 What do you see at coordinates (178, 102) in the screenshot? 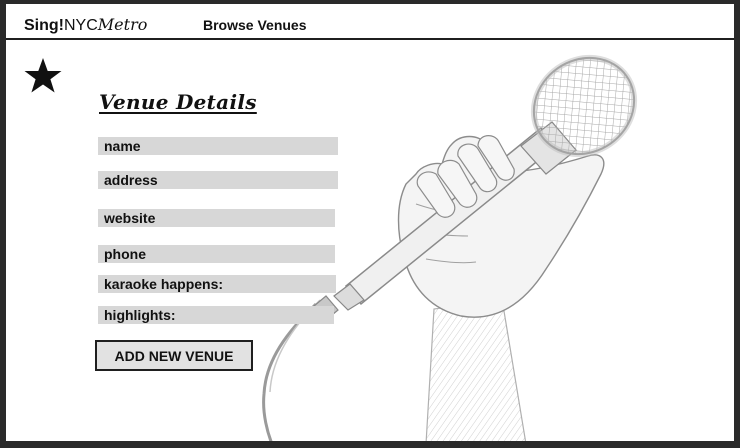
I see `venue-details-title: Venue Details` at bounding box center [178, 102].